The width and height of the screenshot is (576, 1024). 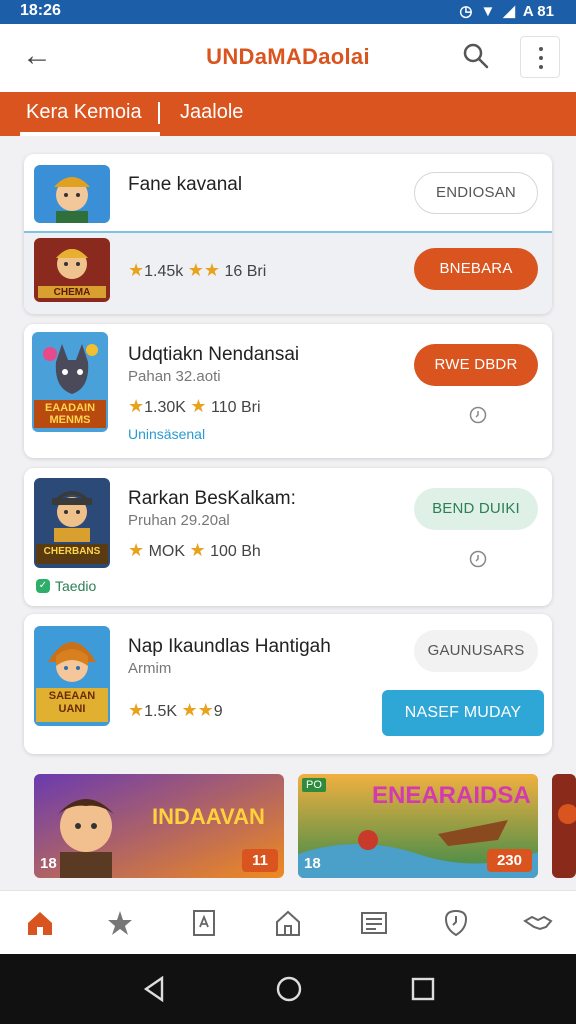 I want to click on rating-secondary: 110 Bri, so click(x=236, y=407).